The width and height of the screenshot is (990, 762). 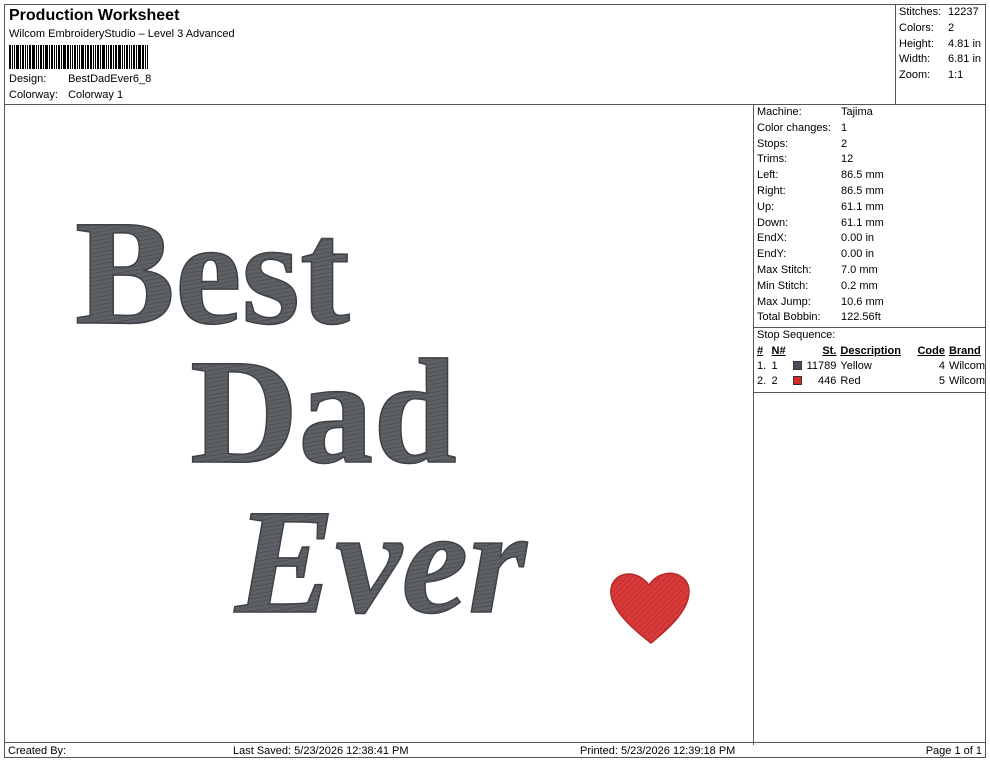 I want to click on info-row: EndY: 0.00 in, so click(x=869, y=255).